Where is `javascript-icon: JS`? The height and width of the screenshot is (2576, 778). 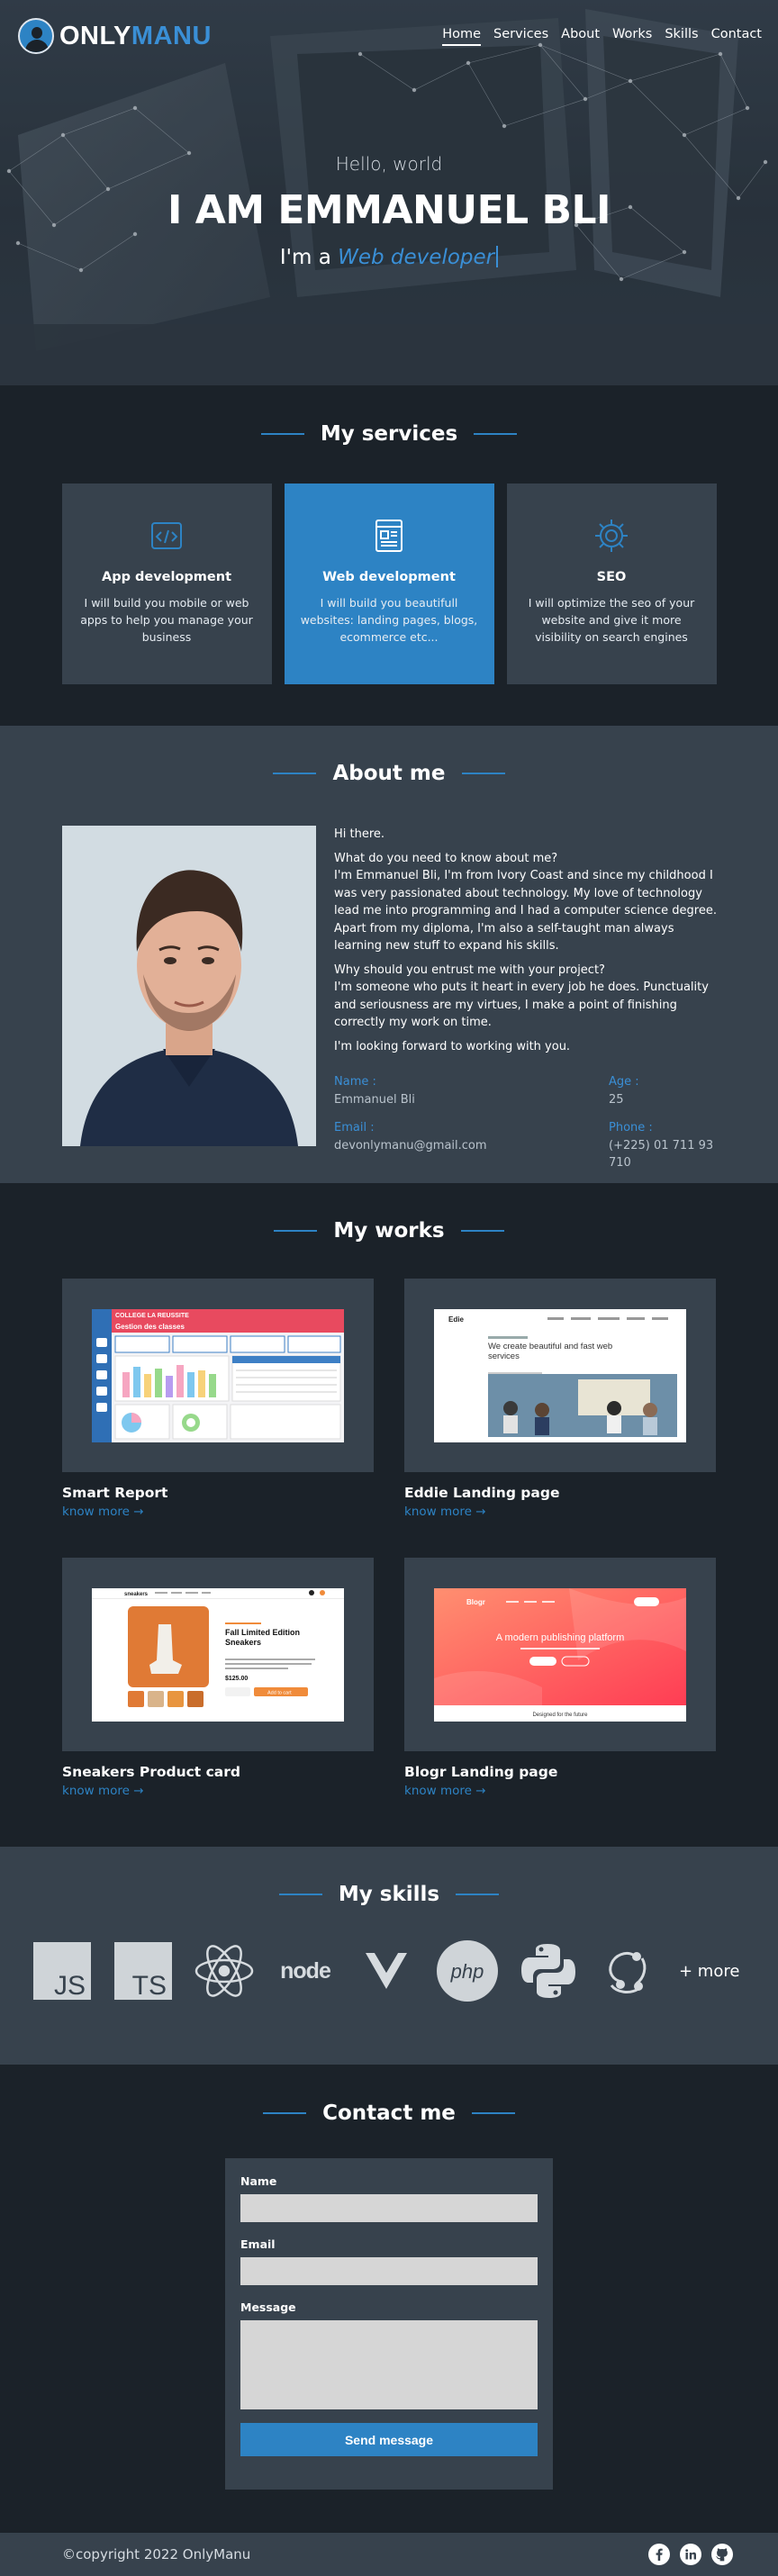
javascript-icon: JS is located at coordinates (62, 1970).